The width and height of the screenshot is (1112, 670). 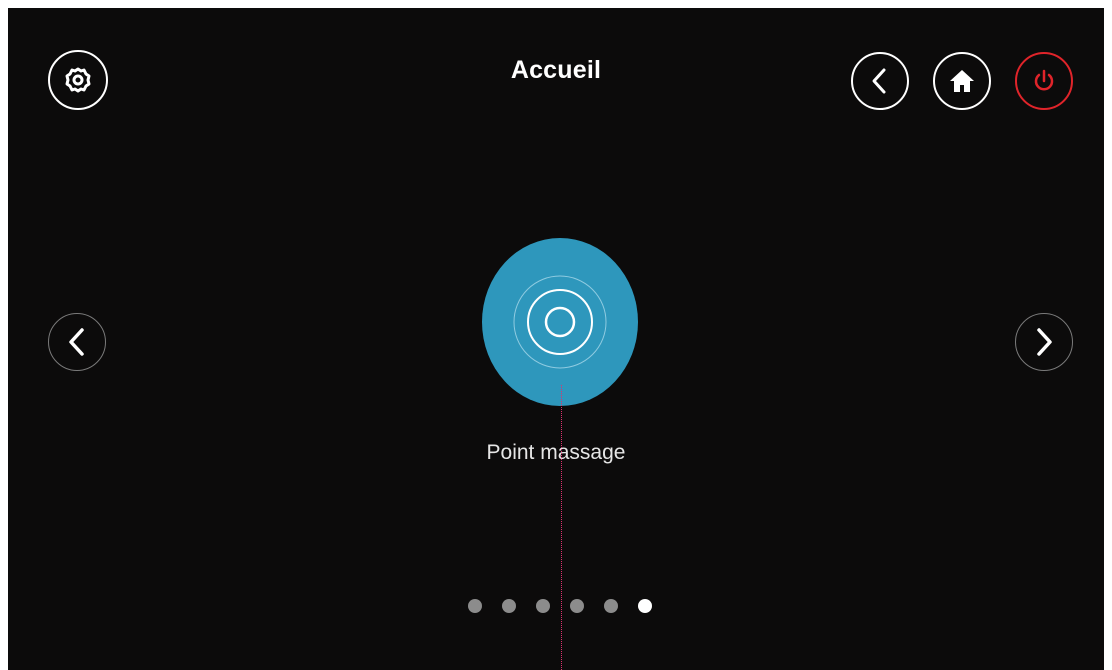 I want to click on home-icon, so click(x=962, y=81).